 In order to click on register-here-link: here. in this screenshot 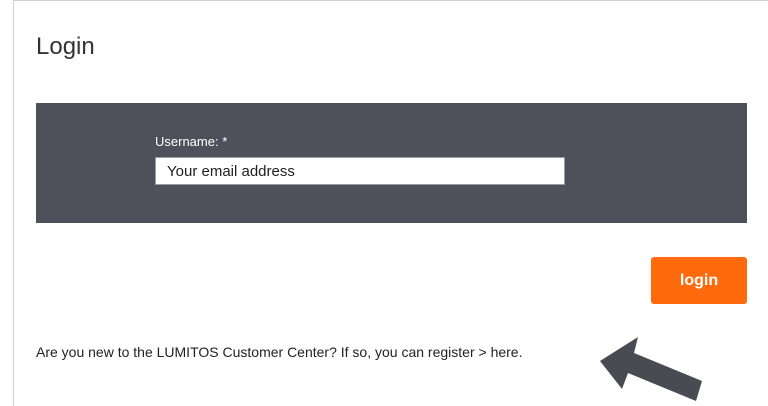, I will do `click(507, 352)`.